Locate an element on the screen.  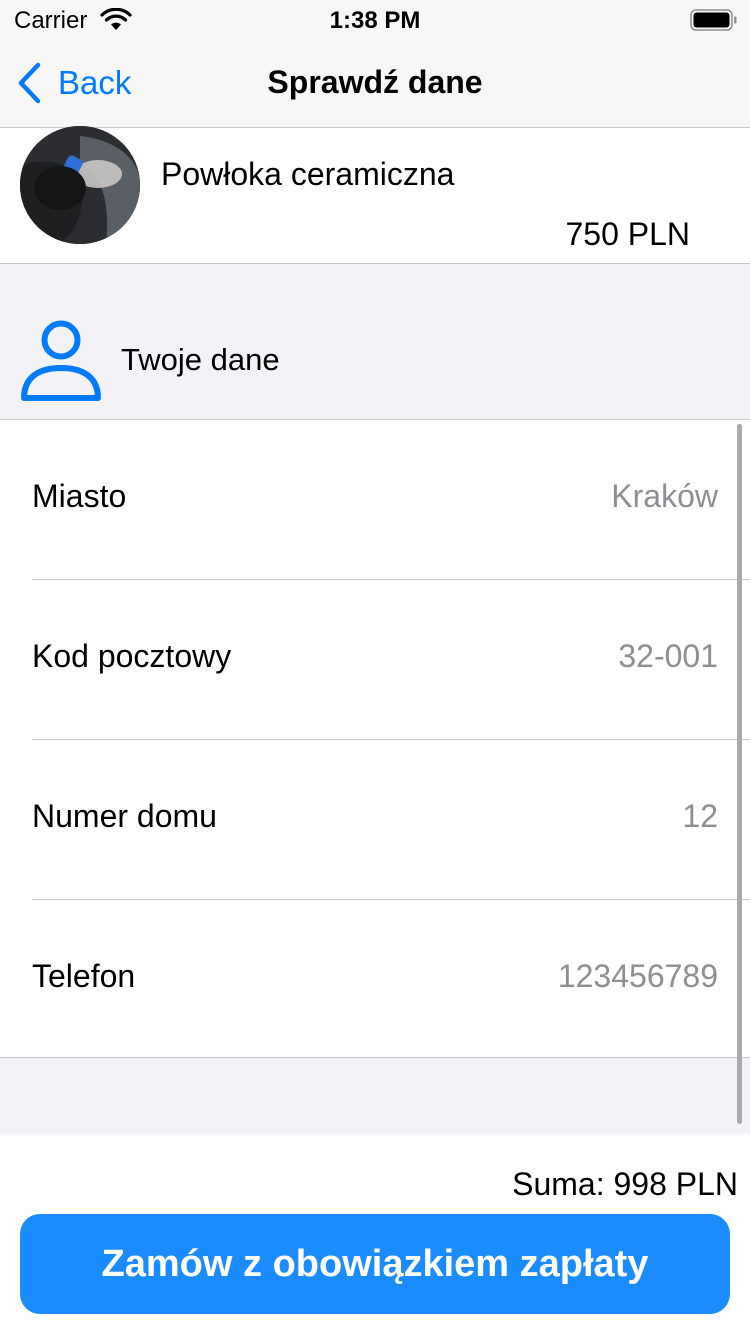
status-time: 1:38 PM is located at coordinates (375, 20).